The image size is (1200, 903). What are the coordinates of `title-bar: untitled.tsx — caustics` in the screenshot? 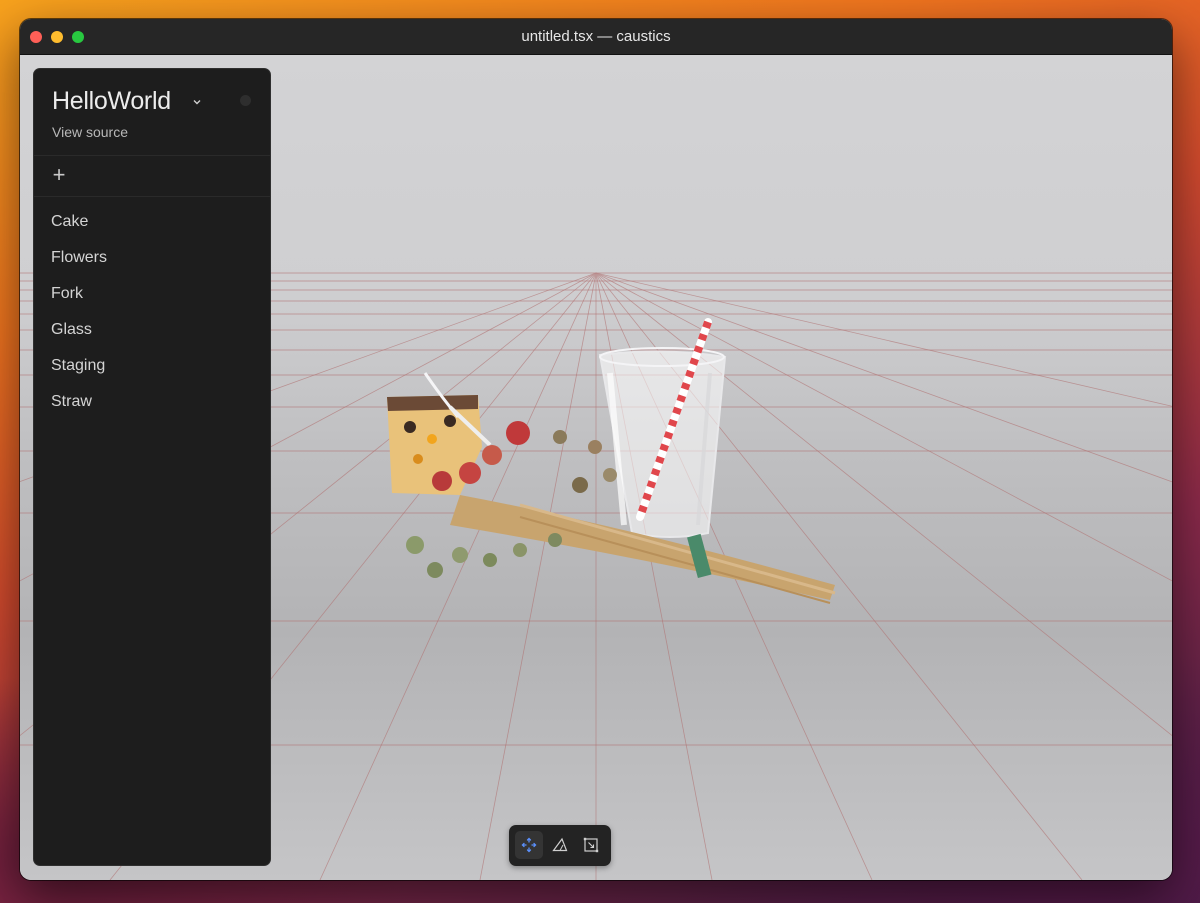 It's located at (596, 37).